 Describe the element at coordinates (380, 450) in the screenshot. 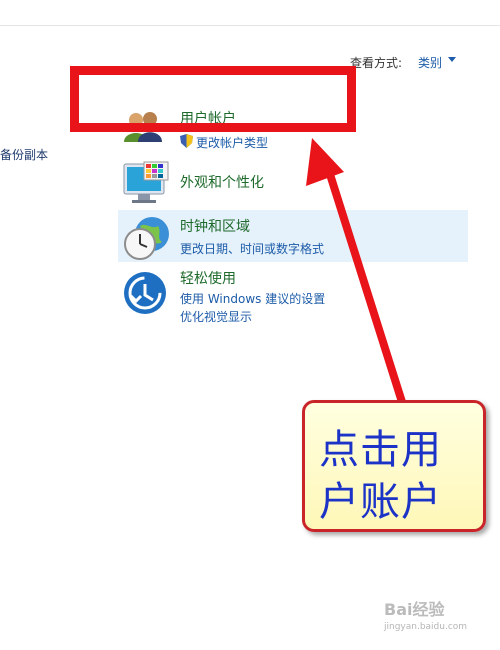

I see `callout-line-1: 点击用` at that location.